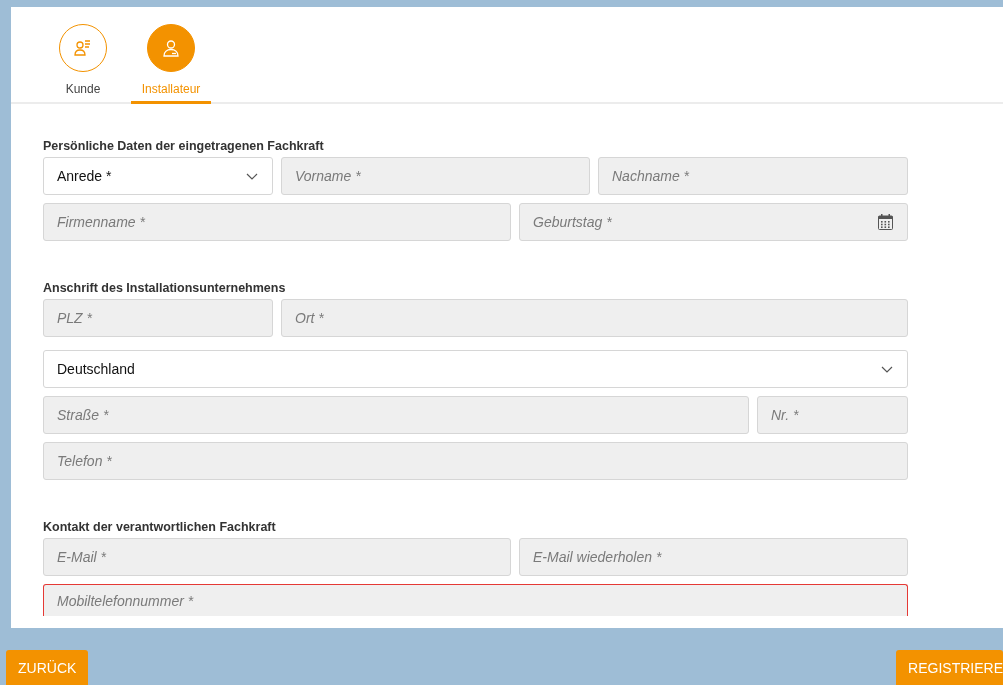  What do you see at coordinates (713, 557) in the screenshot?
I see `input-field: E-Mail wiederholen *` at bounding box center [713, 557].